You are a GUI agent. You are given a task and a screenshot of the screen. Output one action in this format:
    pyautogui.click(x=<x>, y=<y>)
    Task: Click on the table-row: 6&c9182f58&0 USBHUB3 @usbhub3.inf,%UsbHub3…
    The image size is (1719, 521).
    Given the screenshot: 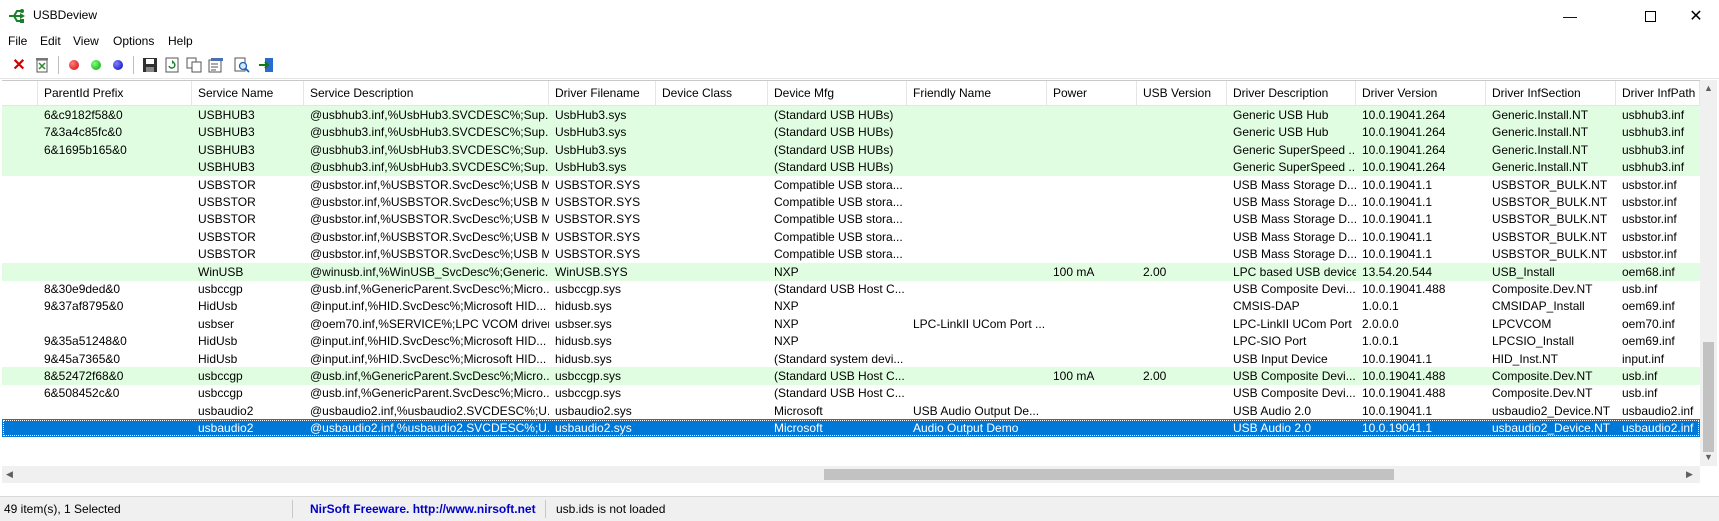 What is the action you would take?
    pyautogui.click(x=851, y=115)
    